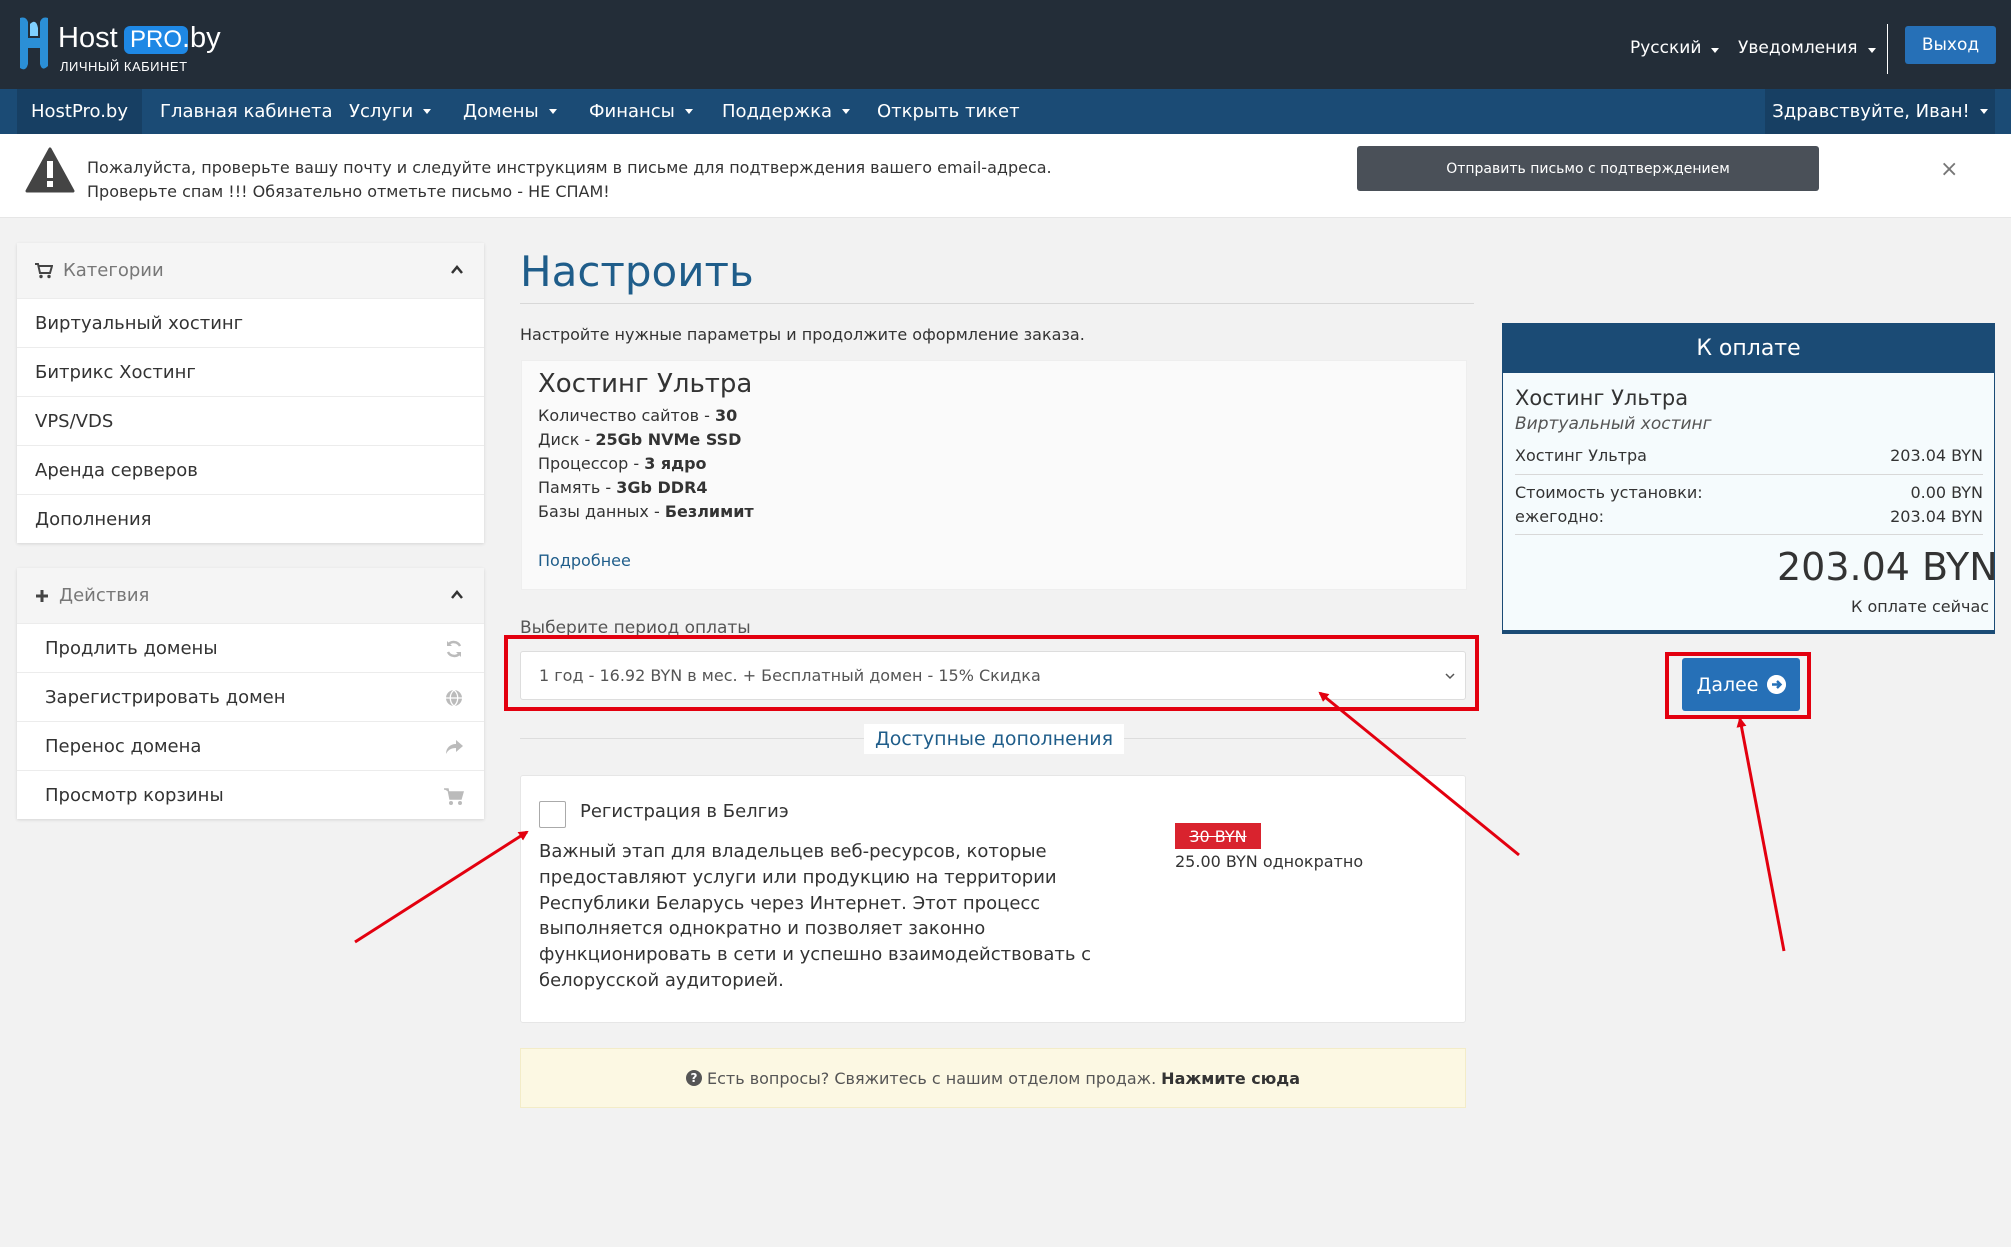 The width and height of the screenshot is (2011, 1247). Describe the element at coordinates (1602, 398) in the screenshot. I see `summary-product-name: Хостинг Ультра` at that location.